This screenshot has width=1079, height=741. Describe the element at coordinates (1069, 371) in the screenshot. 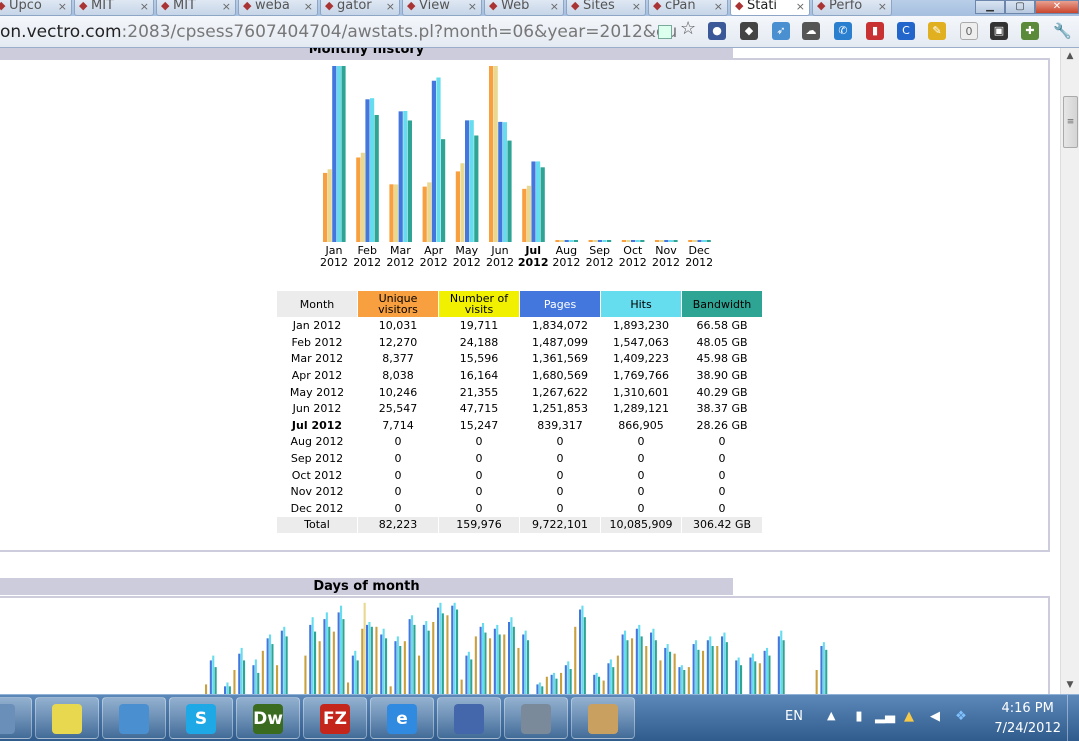

I see `vertical-scrollbar: ▲ ≡ ▼` at that location.